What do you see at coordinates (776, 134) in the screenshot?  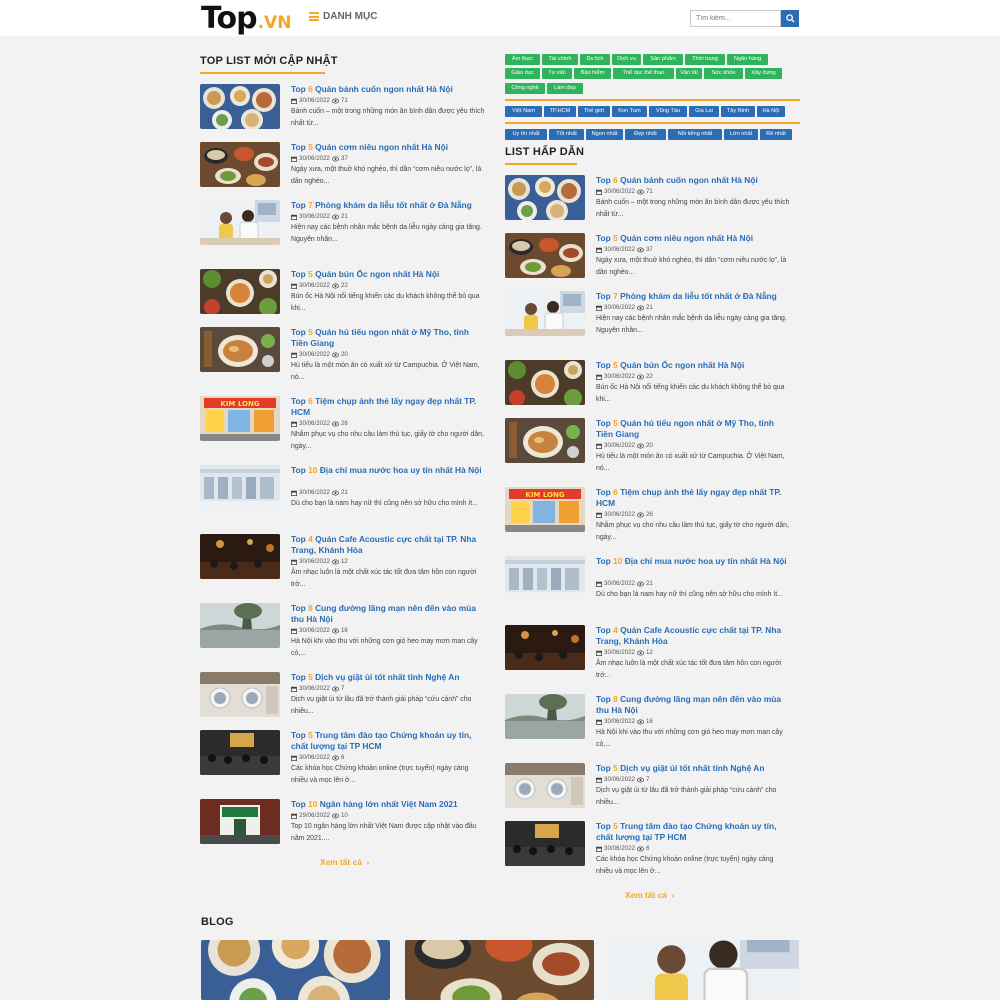 I see `tag-link: Rẻ nhất` at bounding box center [776, 134].